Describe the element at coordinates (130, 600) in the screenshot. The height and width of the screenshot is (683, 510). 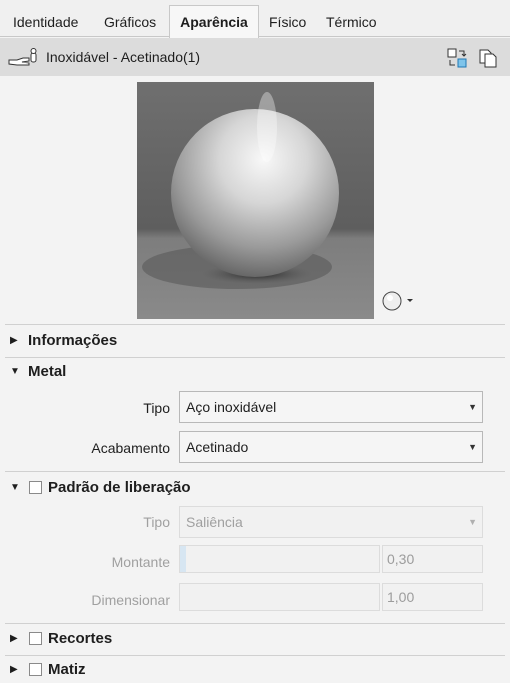
I see `pattern-dimensionar-label: Dimensionar` at that location.